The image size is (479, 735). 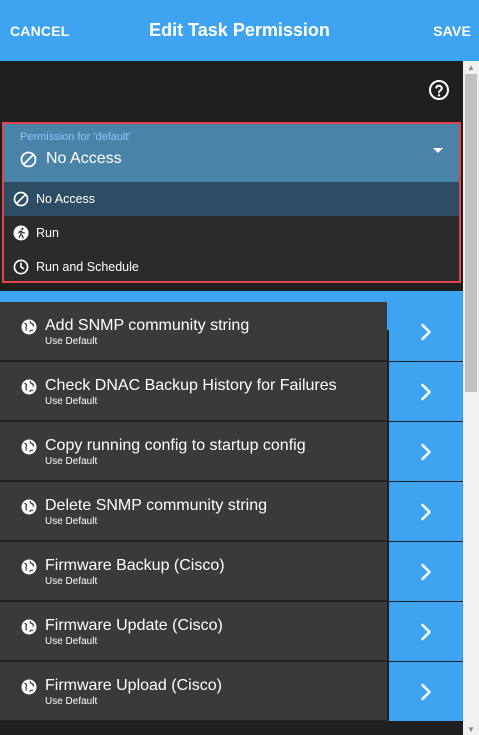 What do you see at coordinates (231, 153) in the screenshot?
I see `permission-select: Permission for 'default' No Access` at bounding box center [231, 153].